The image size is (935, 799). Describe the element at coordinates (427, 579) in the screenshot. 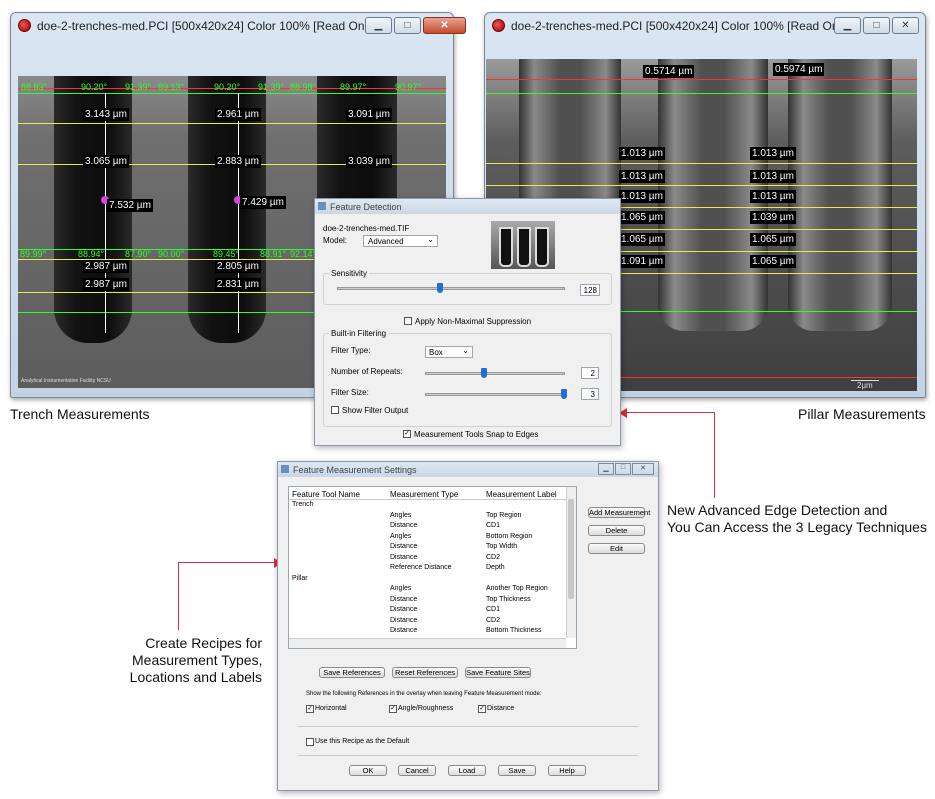

I see `table-row: Pillar` at that location.